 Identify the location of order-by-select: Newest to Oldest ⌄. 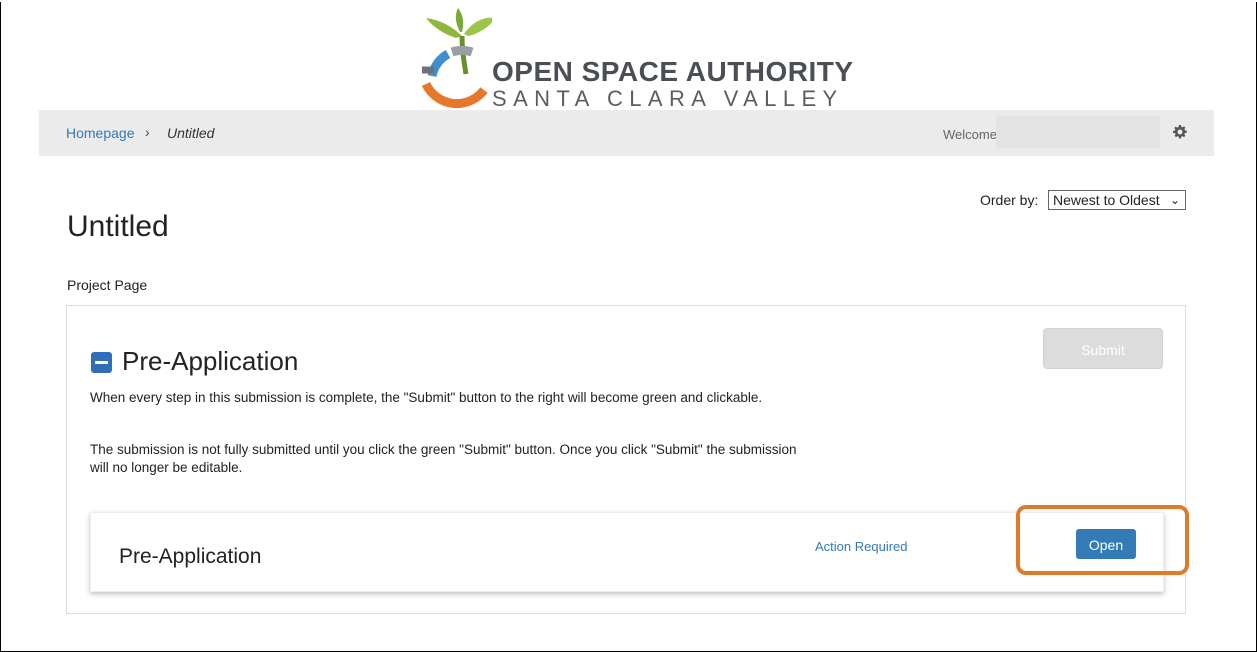
(1117, 200).